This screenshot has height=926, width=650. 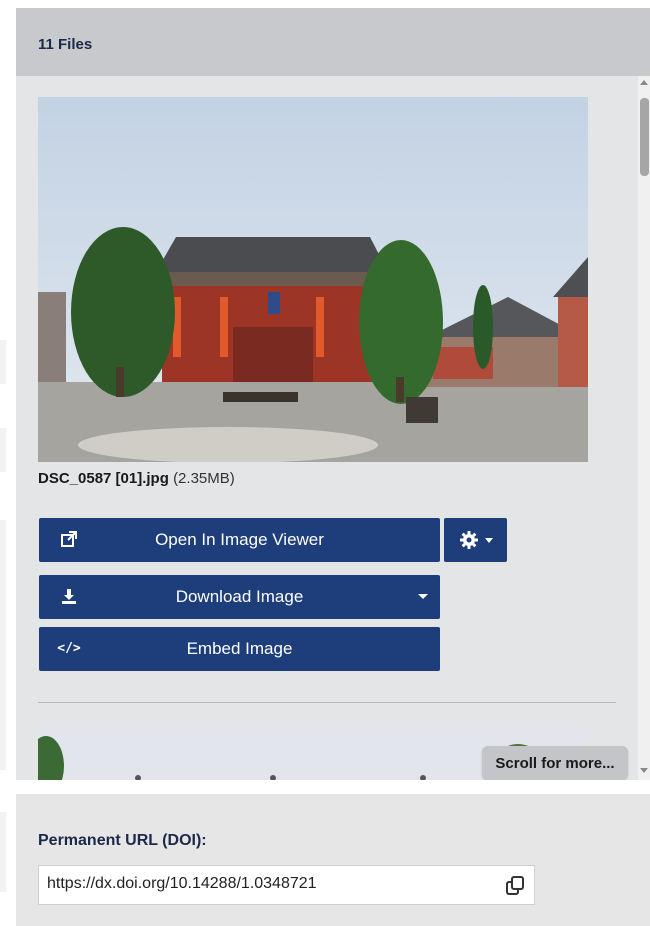 I want to click on open-in-image-viewer-button: Open In Image Viewer, so click(x=239, y=540).